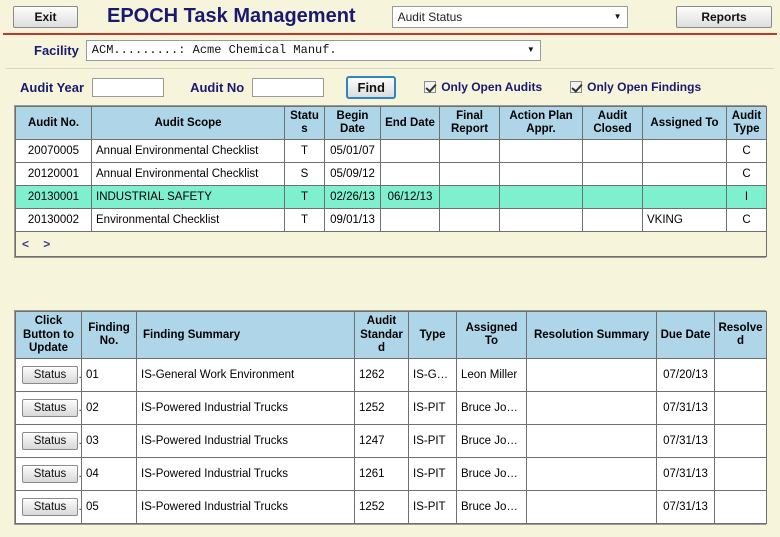  Describe the element at coordinates (746, 123) in the screenshot. I see `col-audit-type: Audit Type` at that location.